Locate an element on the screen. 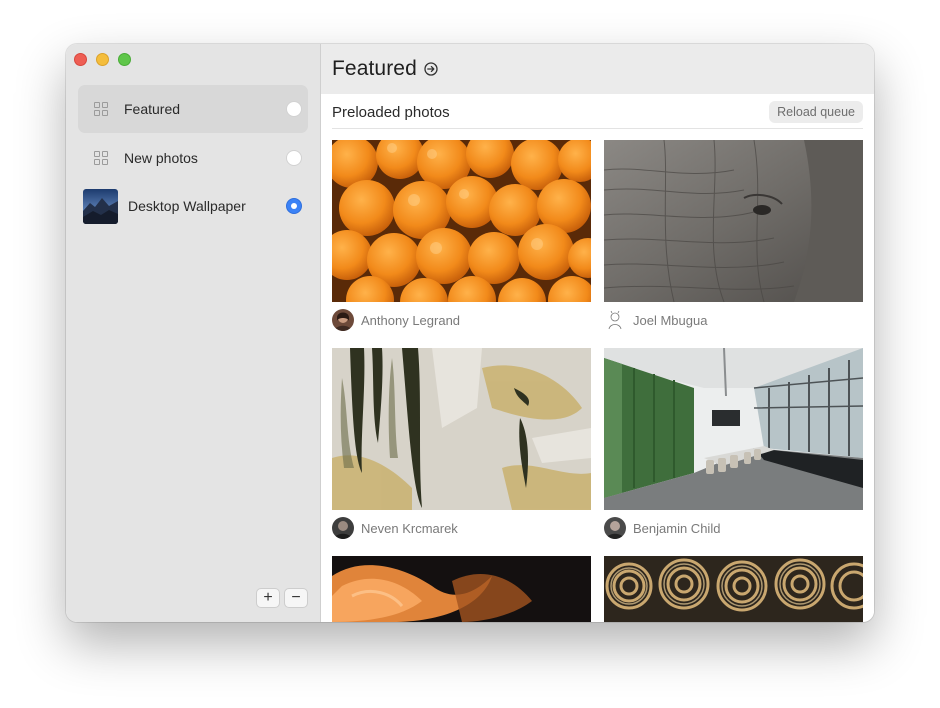 The image size is (940, 708). photo-author: Neven Krcmarek is located at coordinates (395, 528).